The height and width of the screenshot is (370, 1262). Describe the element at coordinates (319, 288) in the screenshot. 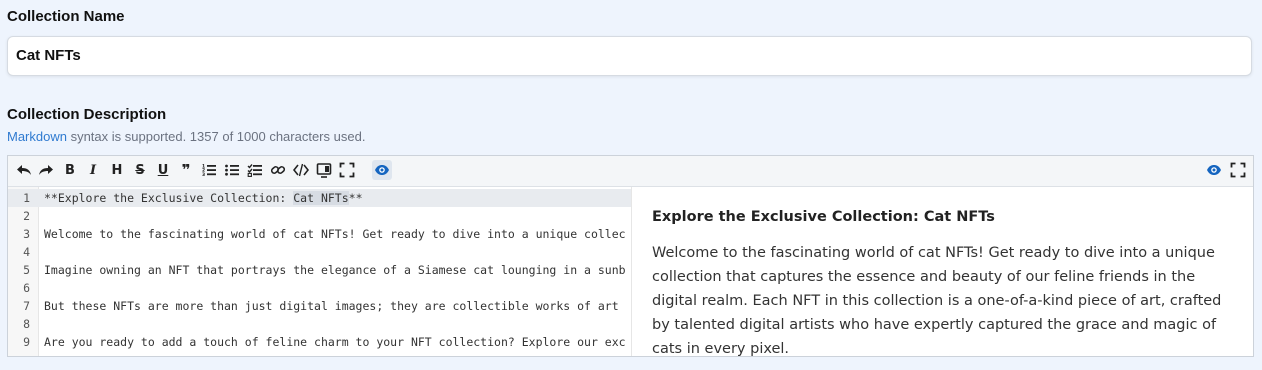

I see `code-line: 6` at that location.